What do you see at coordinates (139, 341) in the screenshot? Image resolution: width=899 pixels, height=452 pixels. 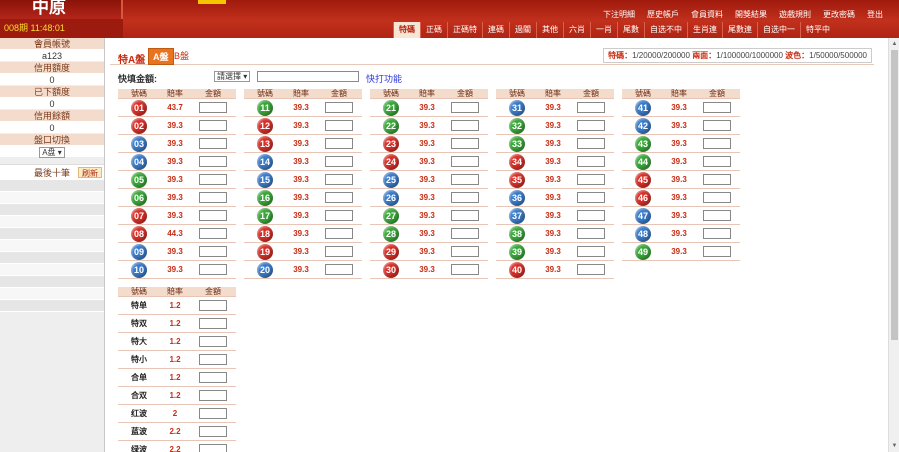 I see `bet-name: 特大` at bounding box center [139, 341].